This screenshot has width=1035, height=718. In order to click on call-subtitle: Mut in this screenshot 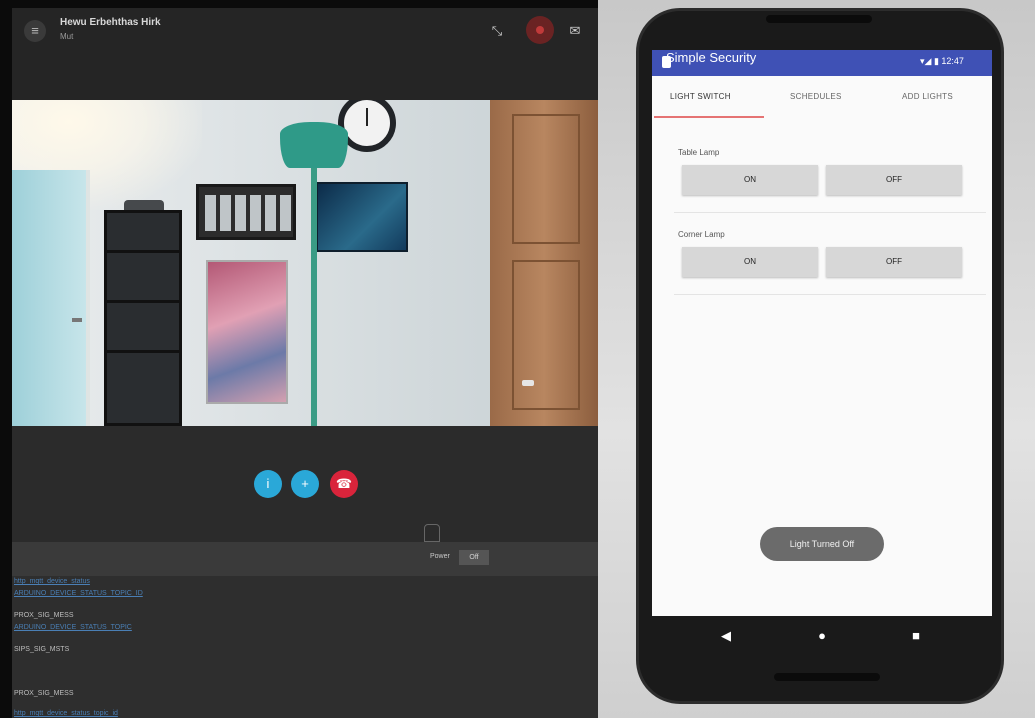, I will do `click(67, 36)`.